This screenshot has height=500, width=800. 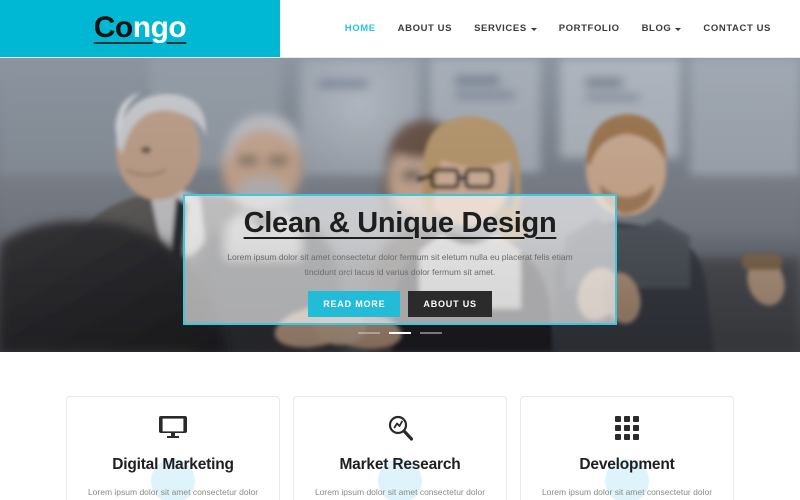 I want to click on service-title: Digital Marketing, so click(x=173, y=464).